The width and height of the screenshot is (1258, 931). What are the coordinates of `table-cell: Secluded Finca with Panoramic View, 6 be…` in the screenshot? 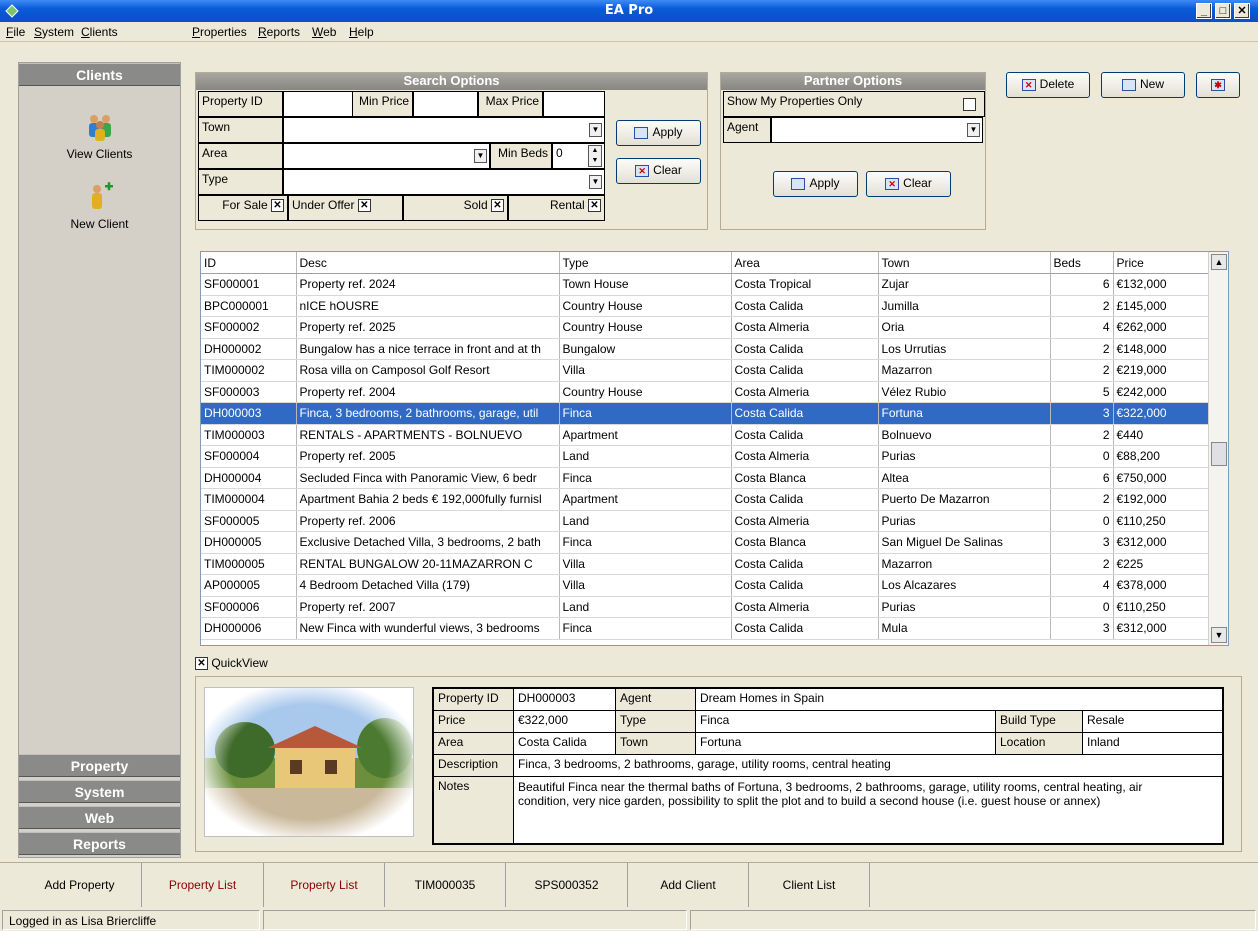 It's located at (428, 478).